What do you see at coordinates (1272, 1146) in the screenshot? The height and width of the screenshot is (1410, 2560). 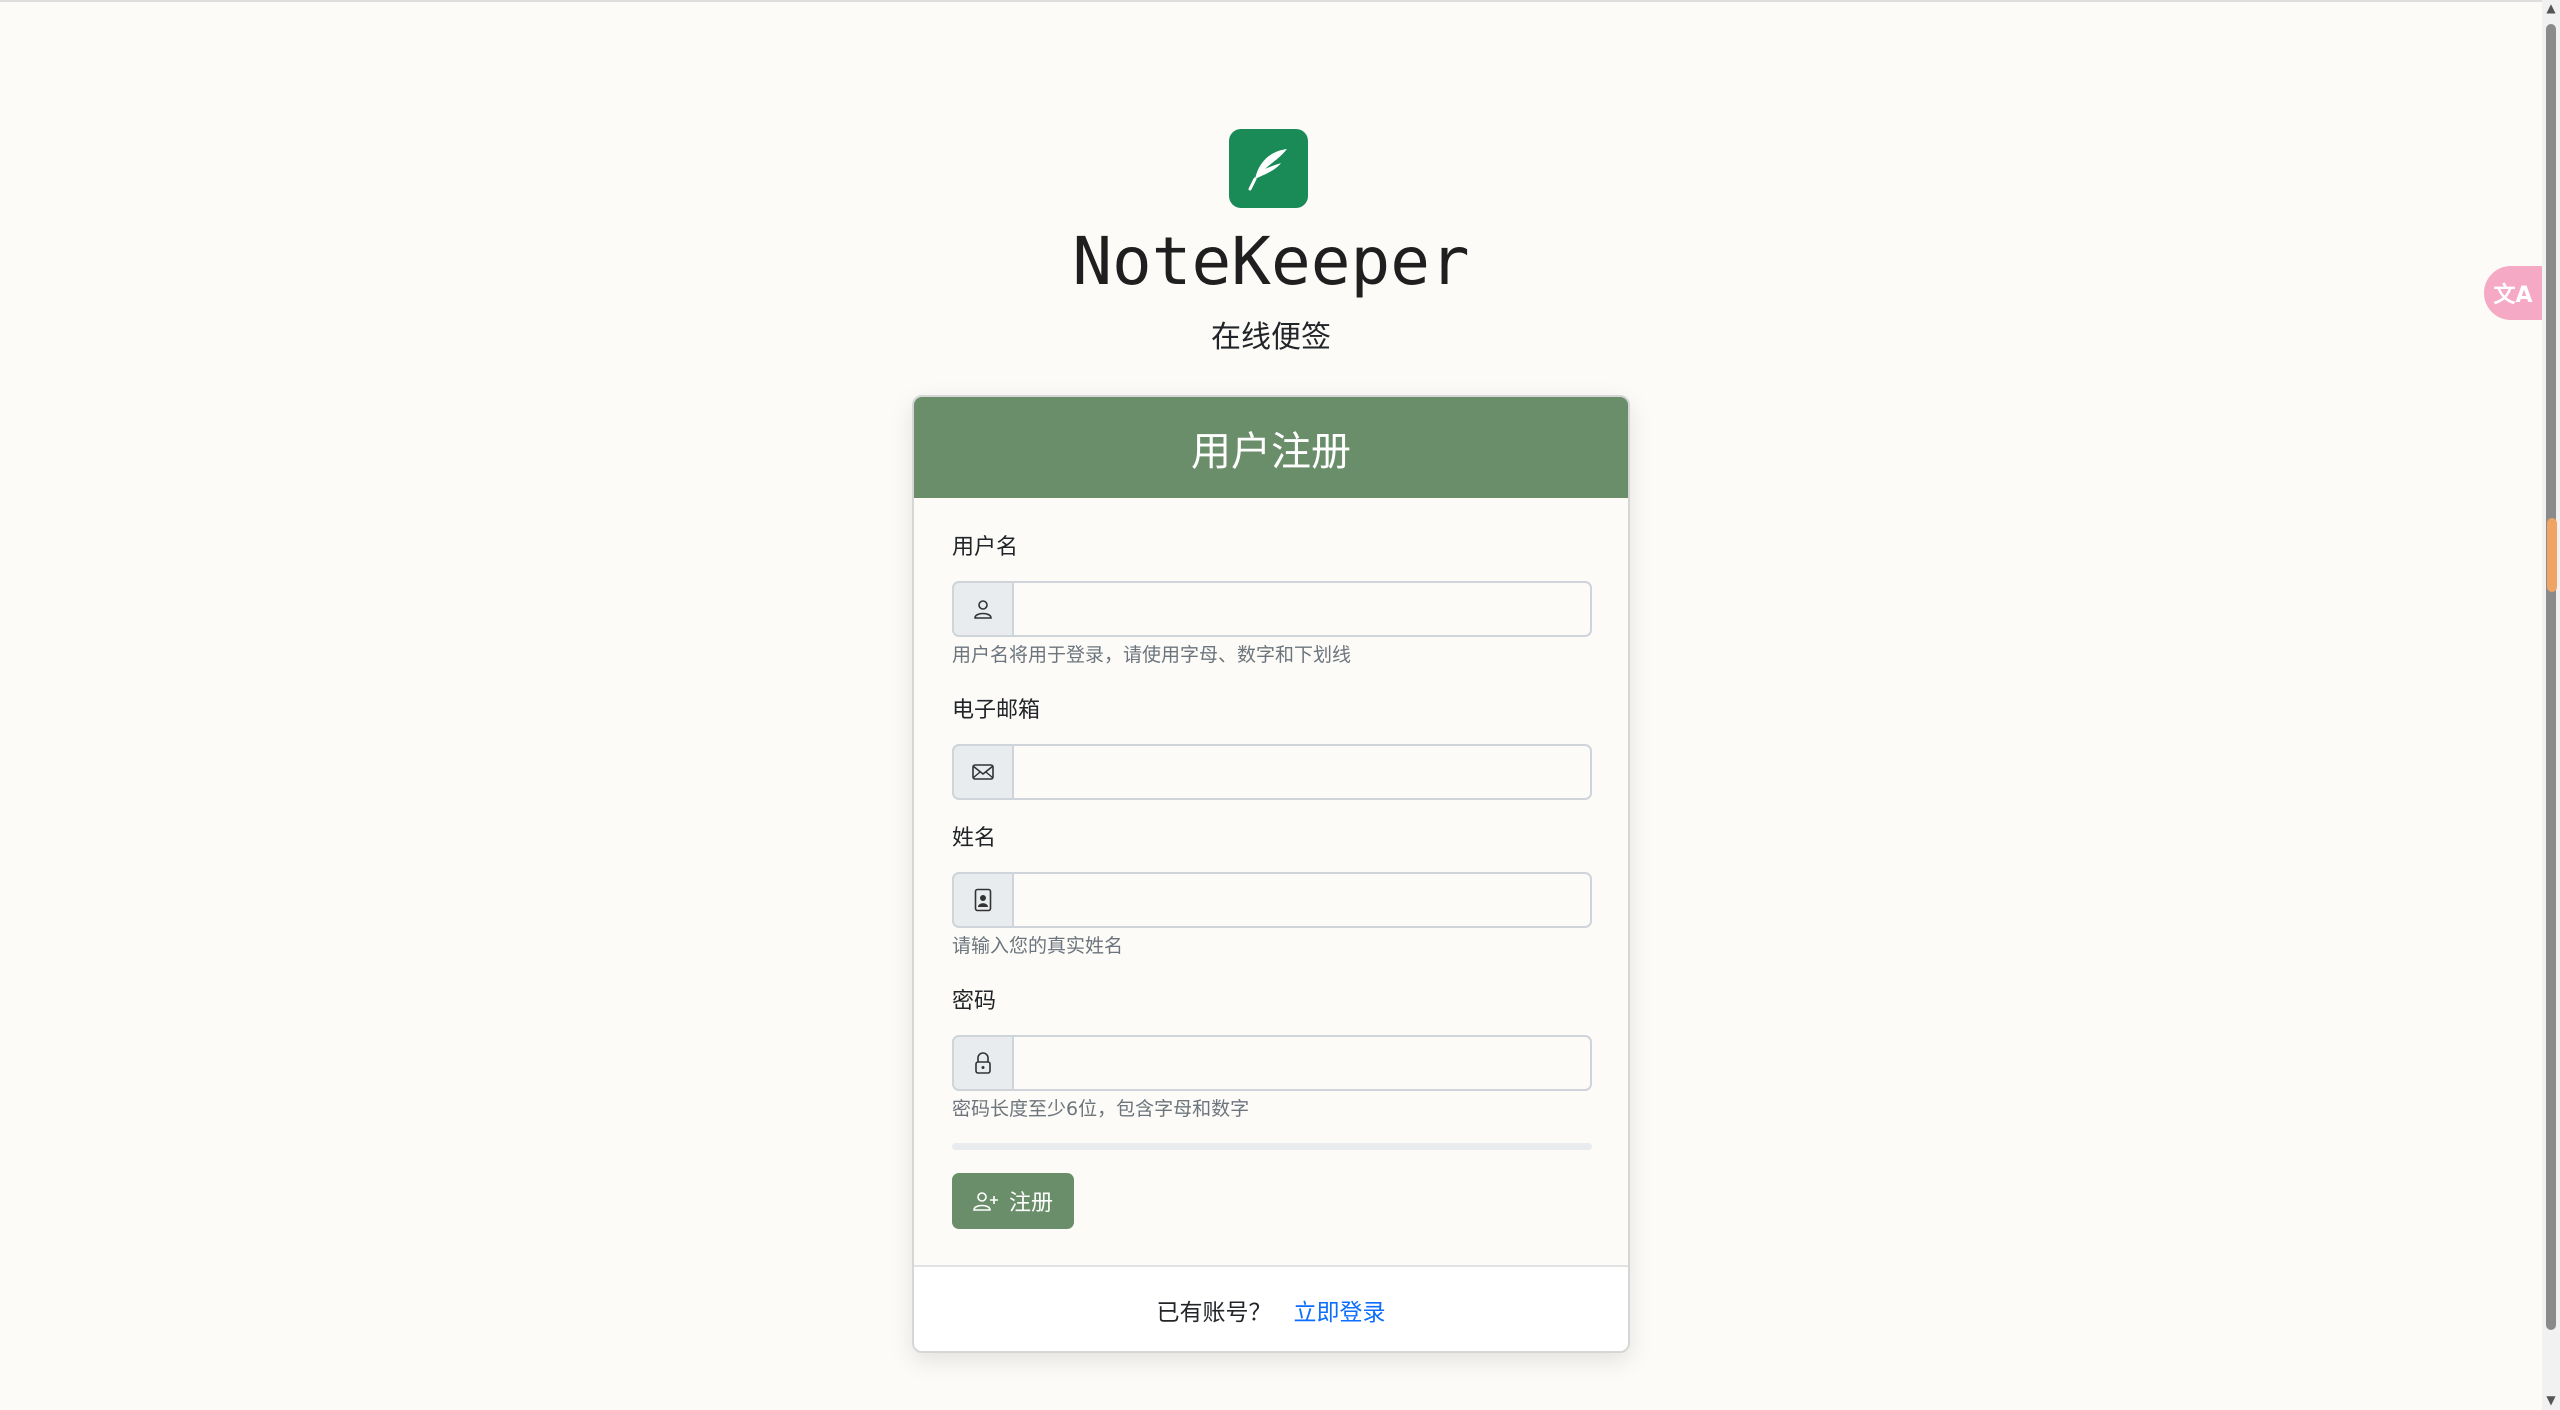 I see `password-strength-bar` at bounding box center [1272, 1146].